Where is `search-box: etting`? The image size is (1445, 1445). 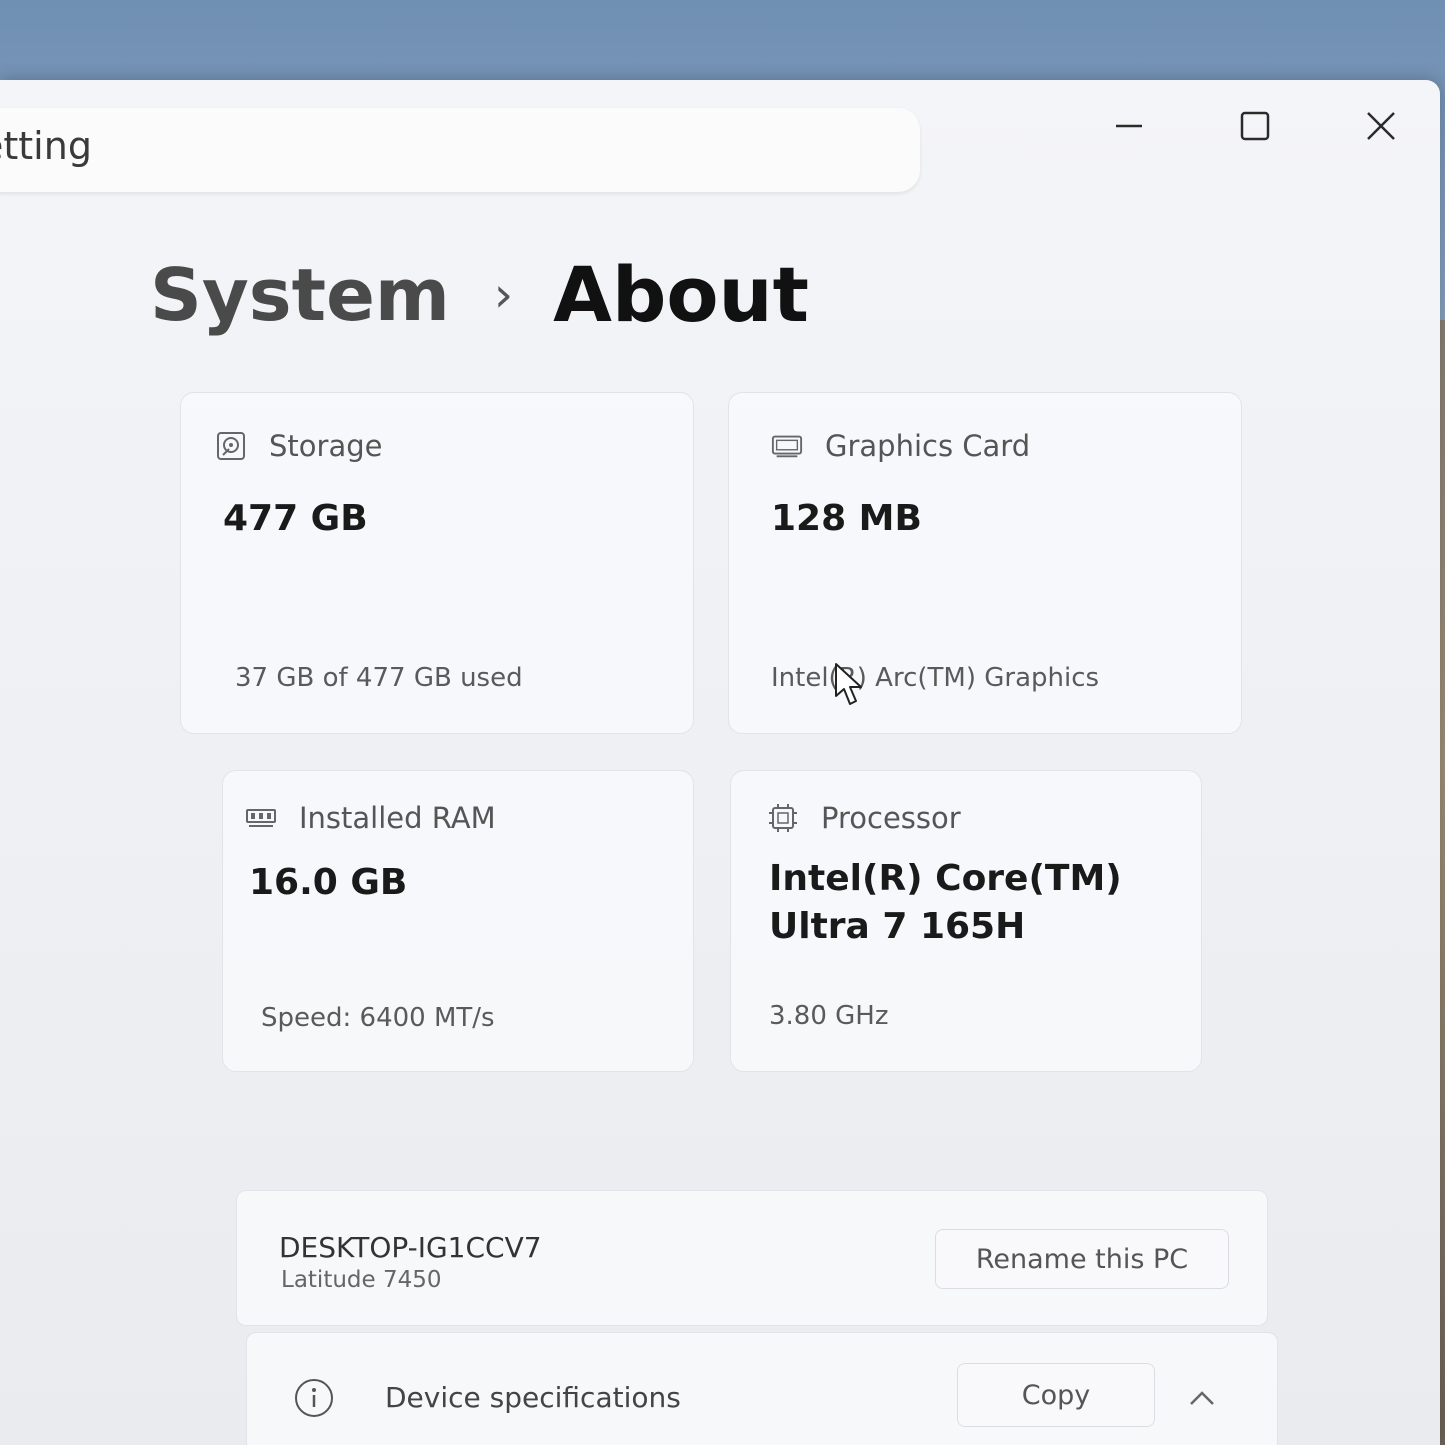
search-box: etting is located at coordinates (460, 150).